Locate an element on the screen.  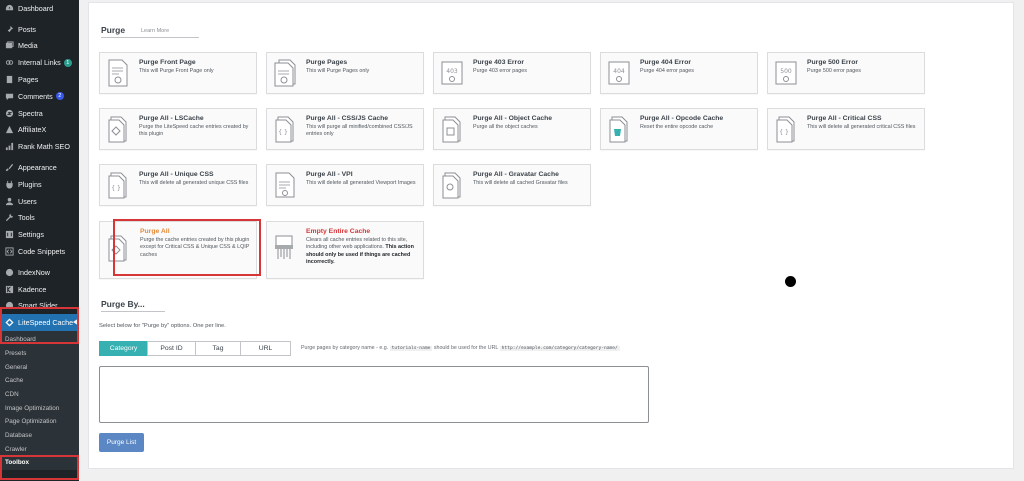
card-description: This will Purge Front Page only is located at coordinates (176, 71).